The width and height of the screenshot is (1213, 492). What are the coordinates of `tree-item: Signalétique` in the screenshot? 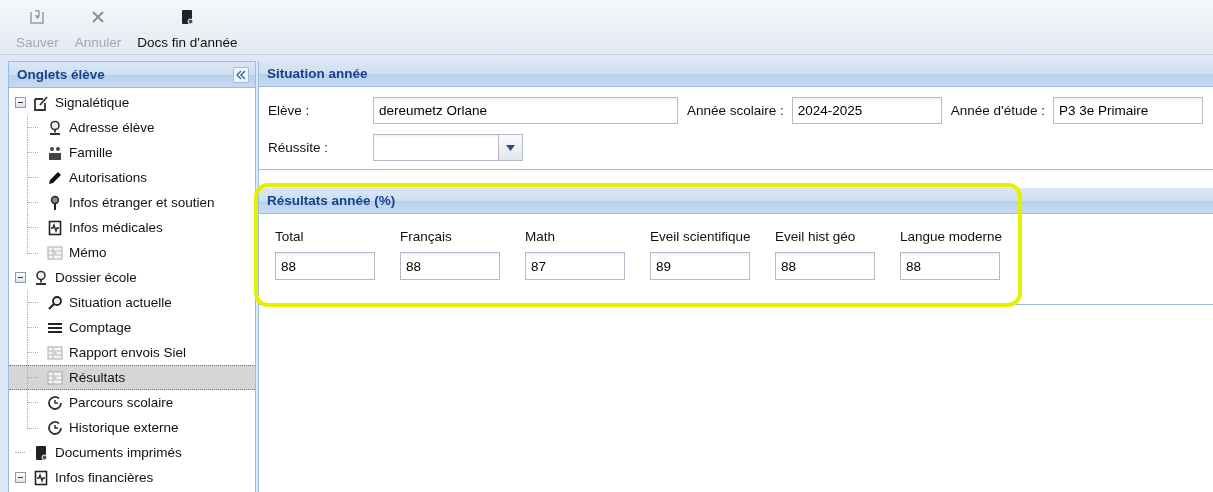 It's located at (132, 102).